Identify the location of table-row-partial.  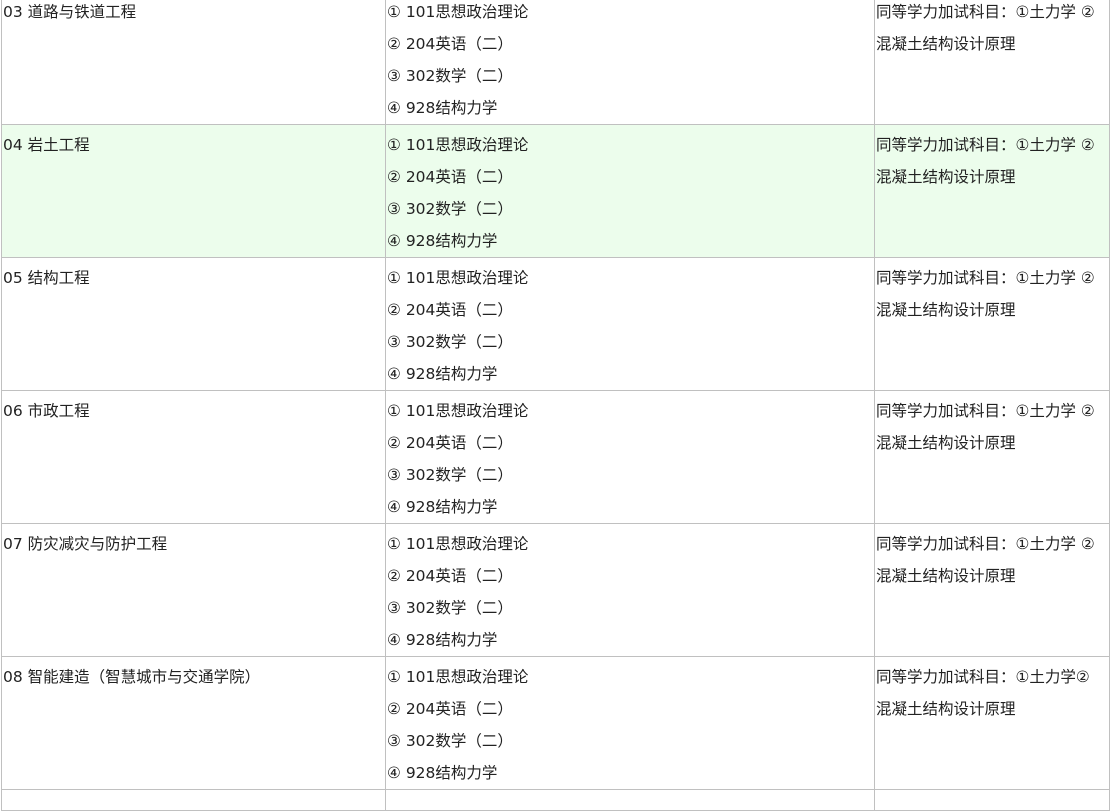
(555, 800).